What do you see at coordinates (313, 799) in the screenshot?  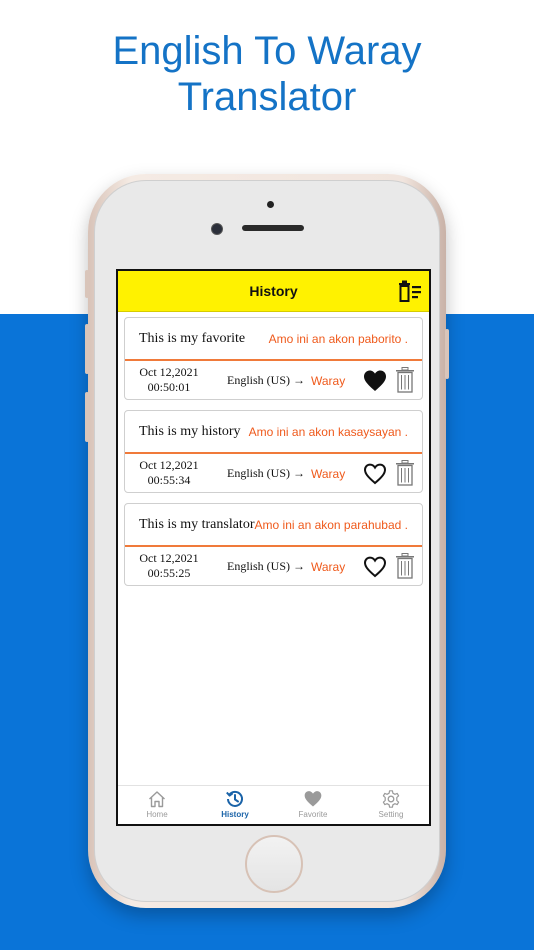 I see `heart-icon` at bounding box center [313, 799].